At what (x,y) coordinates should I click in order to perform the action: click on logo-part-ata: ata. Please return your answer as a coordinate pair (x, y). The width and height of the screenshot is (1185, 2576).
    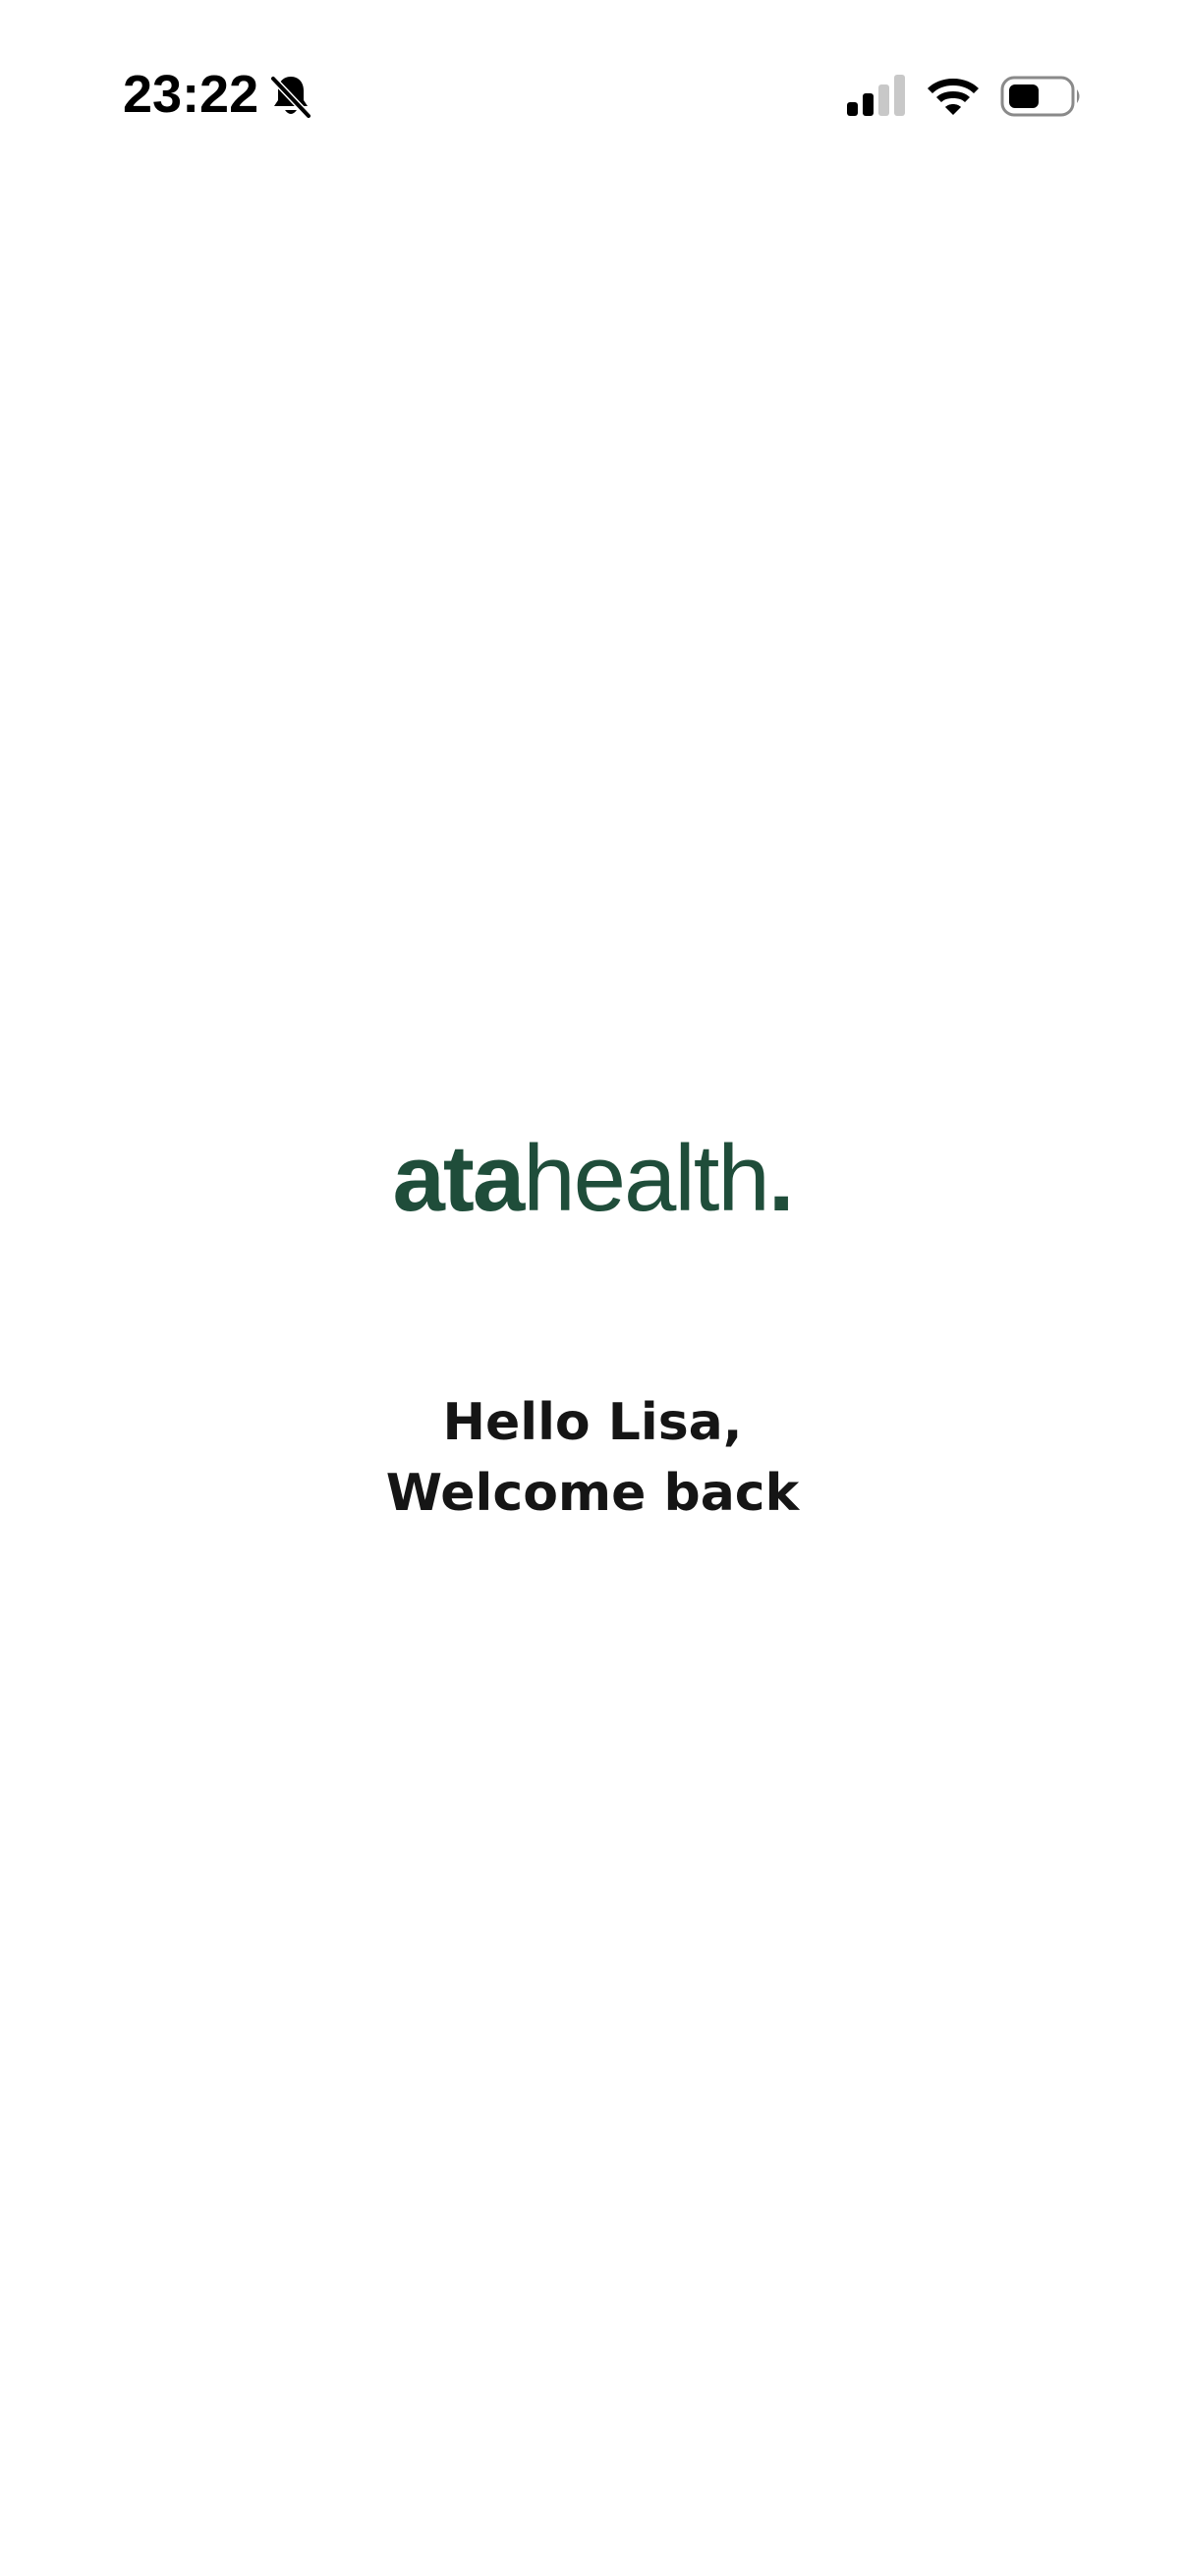
    Looking at the image, I should click on (459, 1178).